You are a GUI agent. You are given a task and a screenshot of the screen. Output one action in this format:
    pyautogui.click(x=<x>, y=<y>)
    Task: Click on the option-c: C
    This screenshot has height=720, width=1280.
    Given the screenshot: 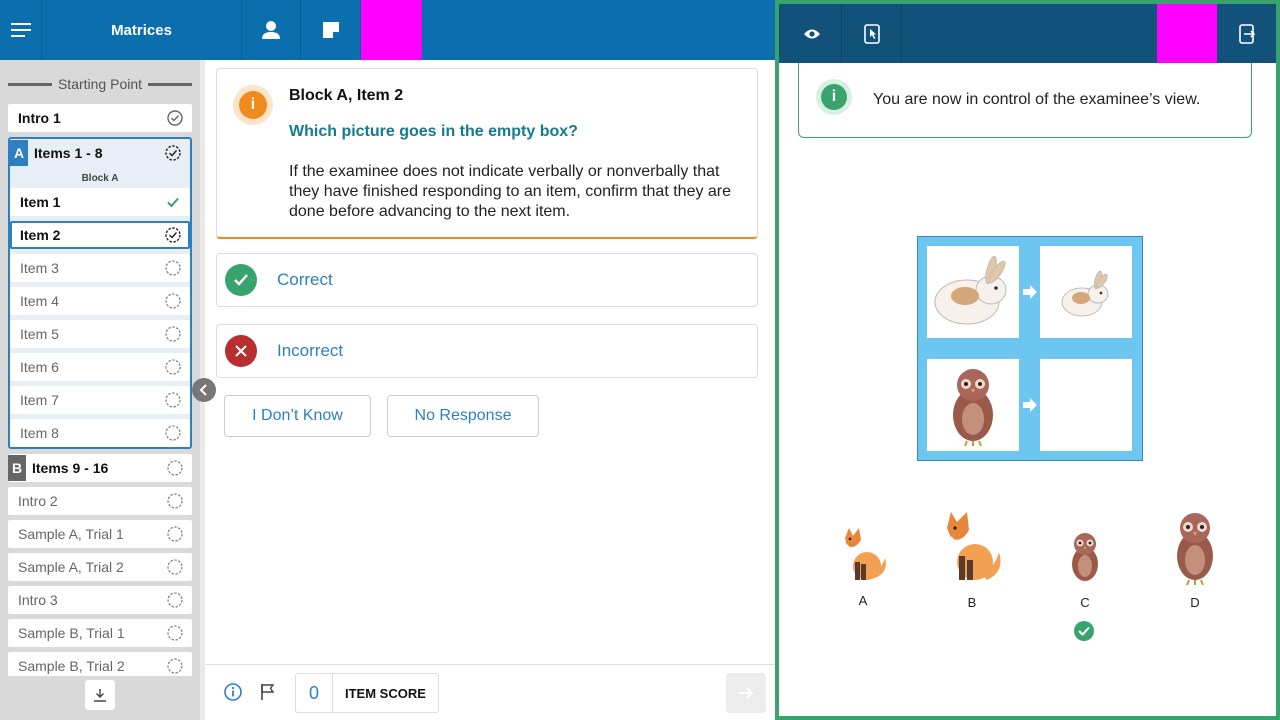 What is the action you would take?
    pyautogui.click(x=1085, y=568)
    